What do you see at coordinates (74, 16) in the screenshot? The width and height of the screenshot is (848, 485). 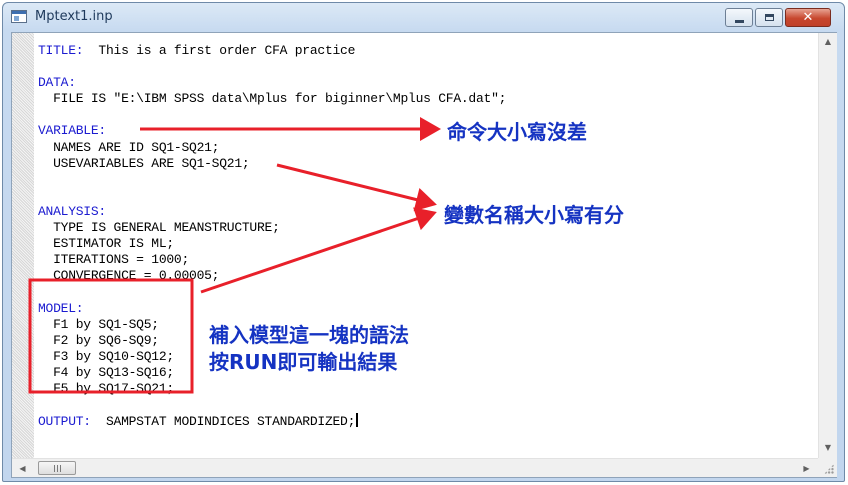 I see `window-title: Mptext1.inp` at bounding box center [74, 16].